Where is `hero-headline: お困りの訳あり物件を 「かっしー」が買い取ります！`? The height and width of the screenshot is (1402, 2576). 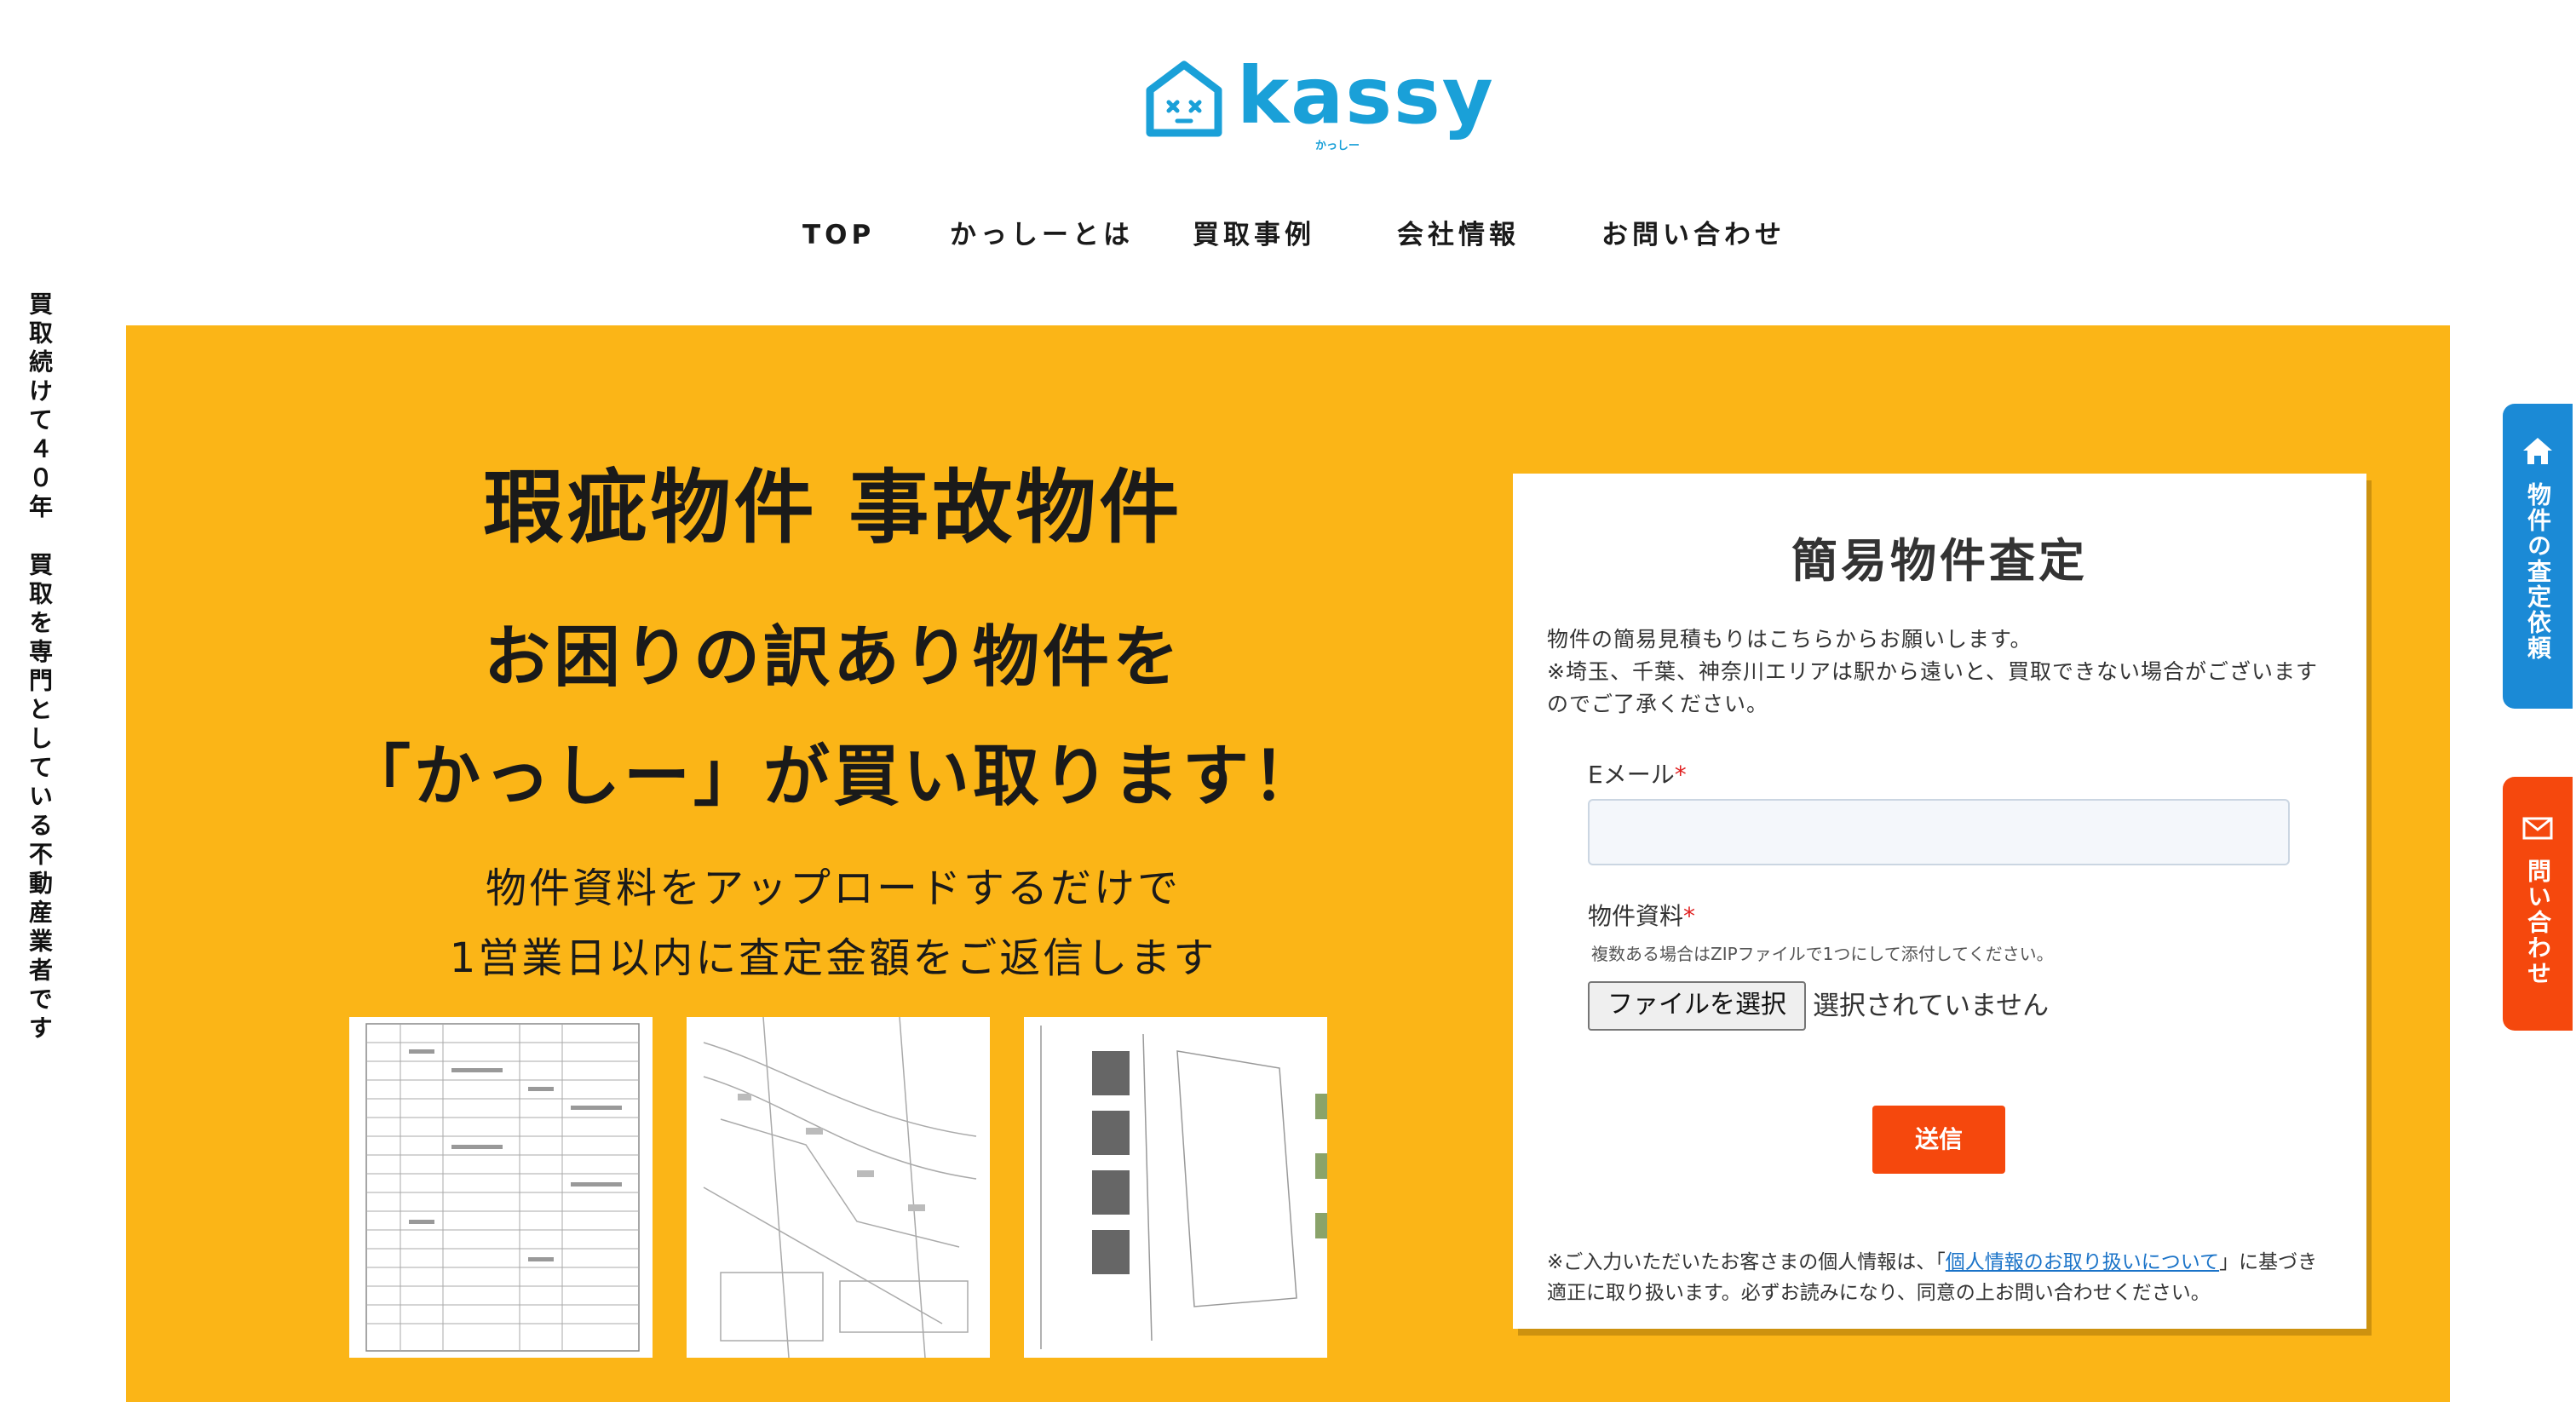
hero-headline: お困りの訳あり物件を 「かっしー」が買い取ります！ is located at coordinates (833, 717).